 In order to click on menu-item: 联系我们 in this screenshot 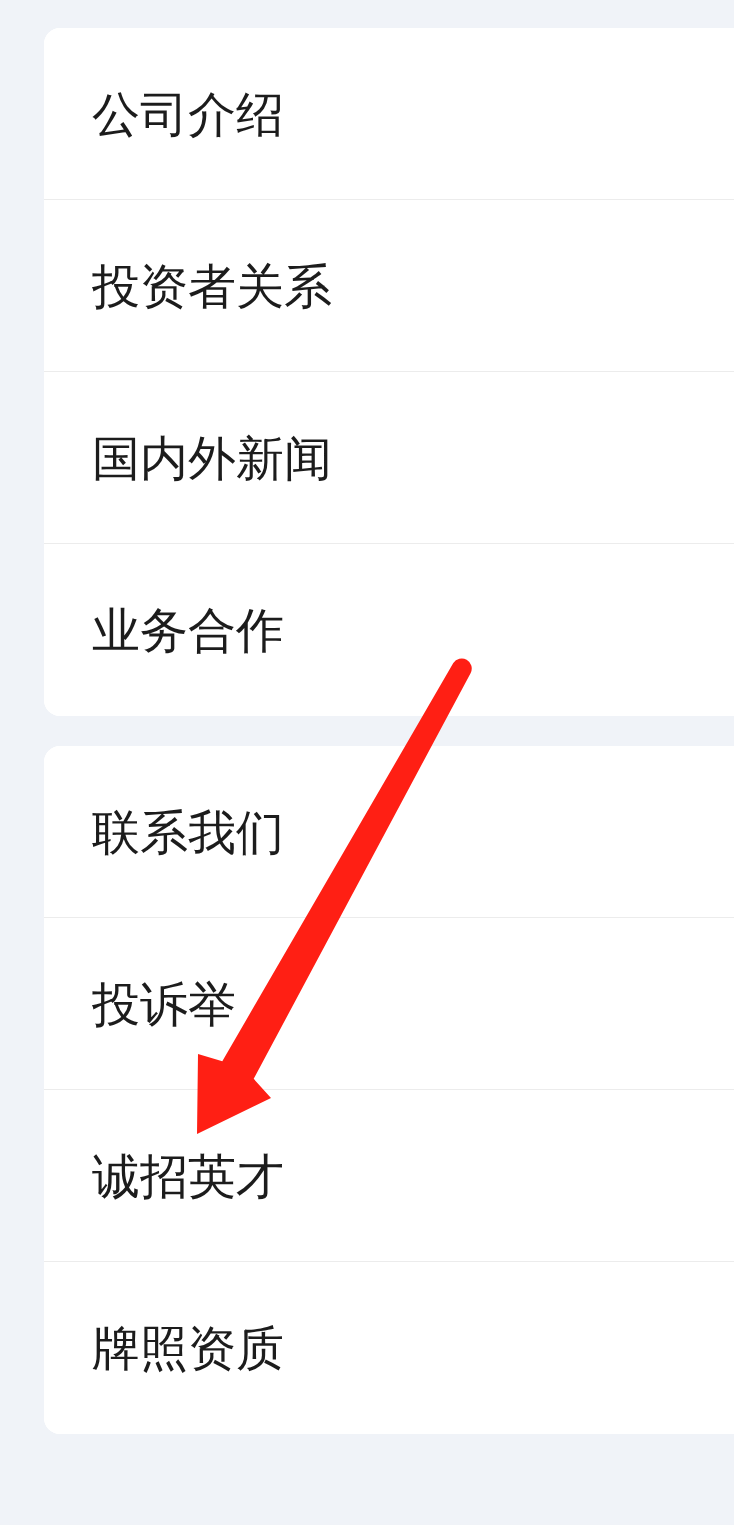, I will do `click(389, 832)`.